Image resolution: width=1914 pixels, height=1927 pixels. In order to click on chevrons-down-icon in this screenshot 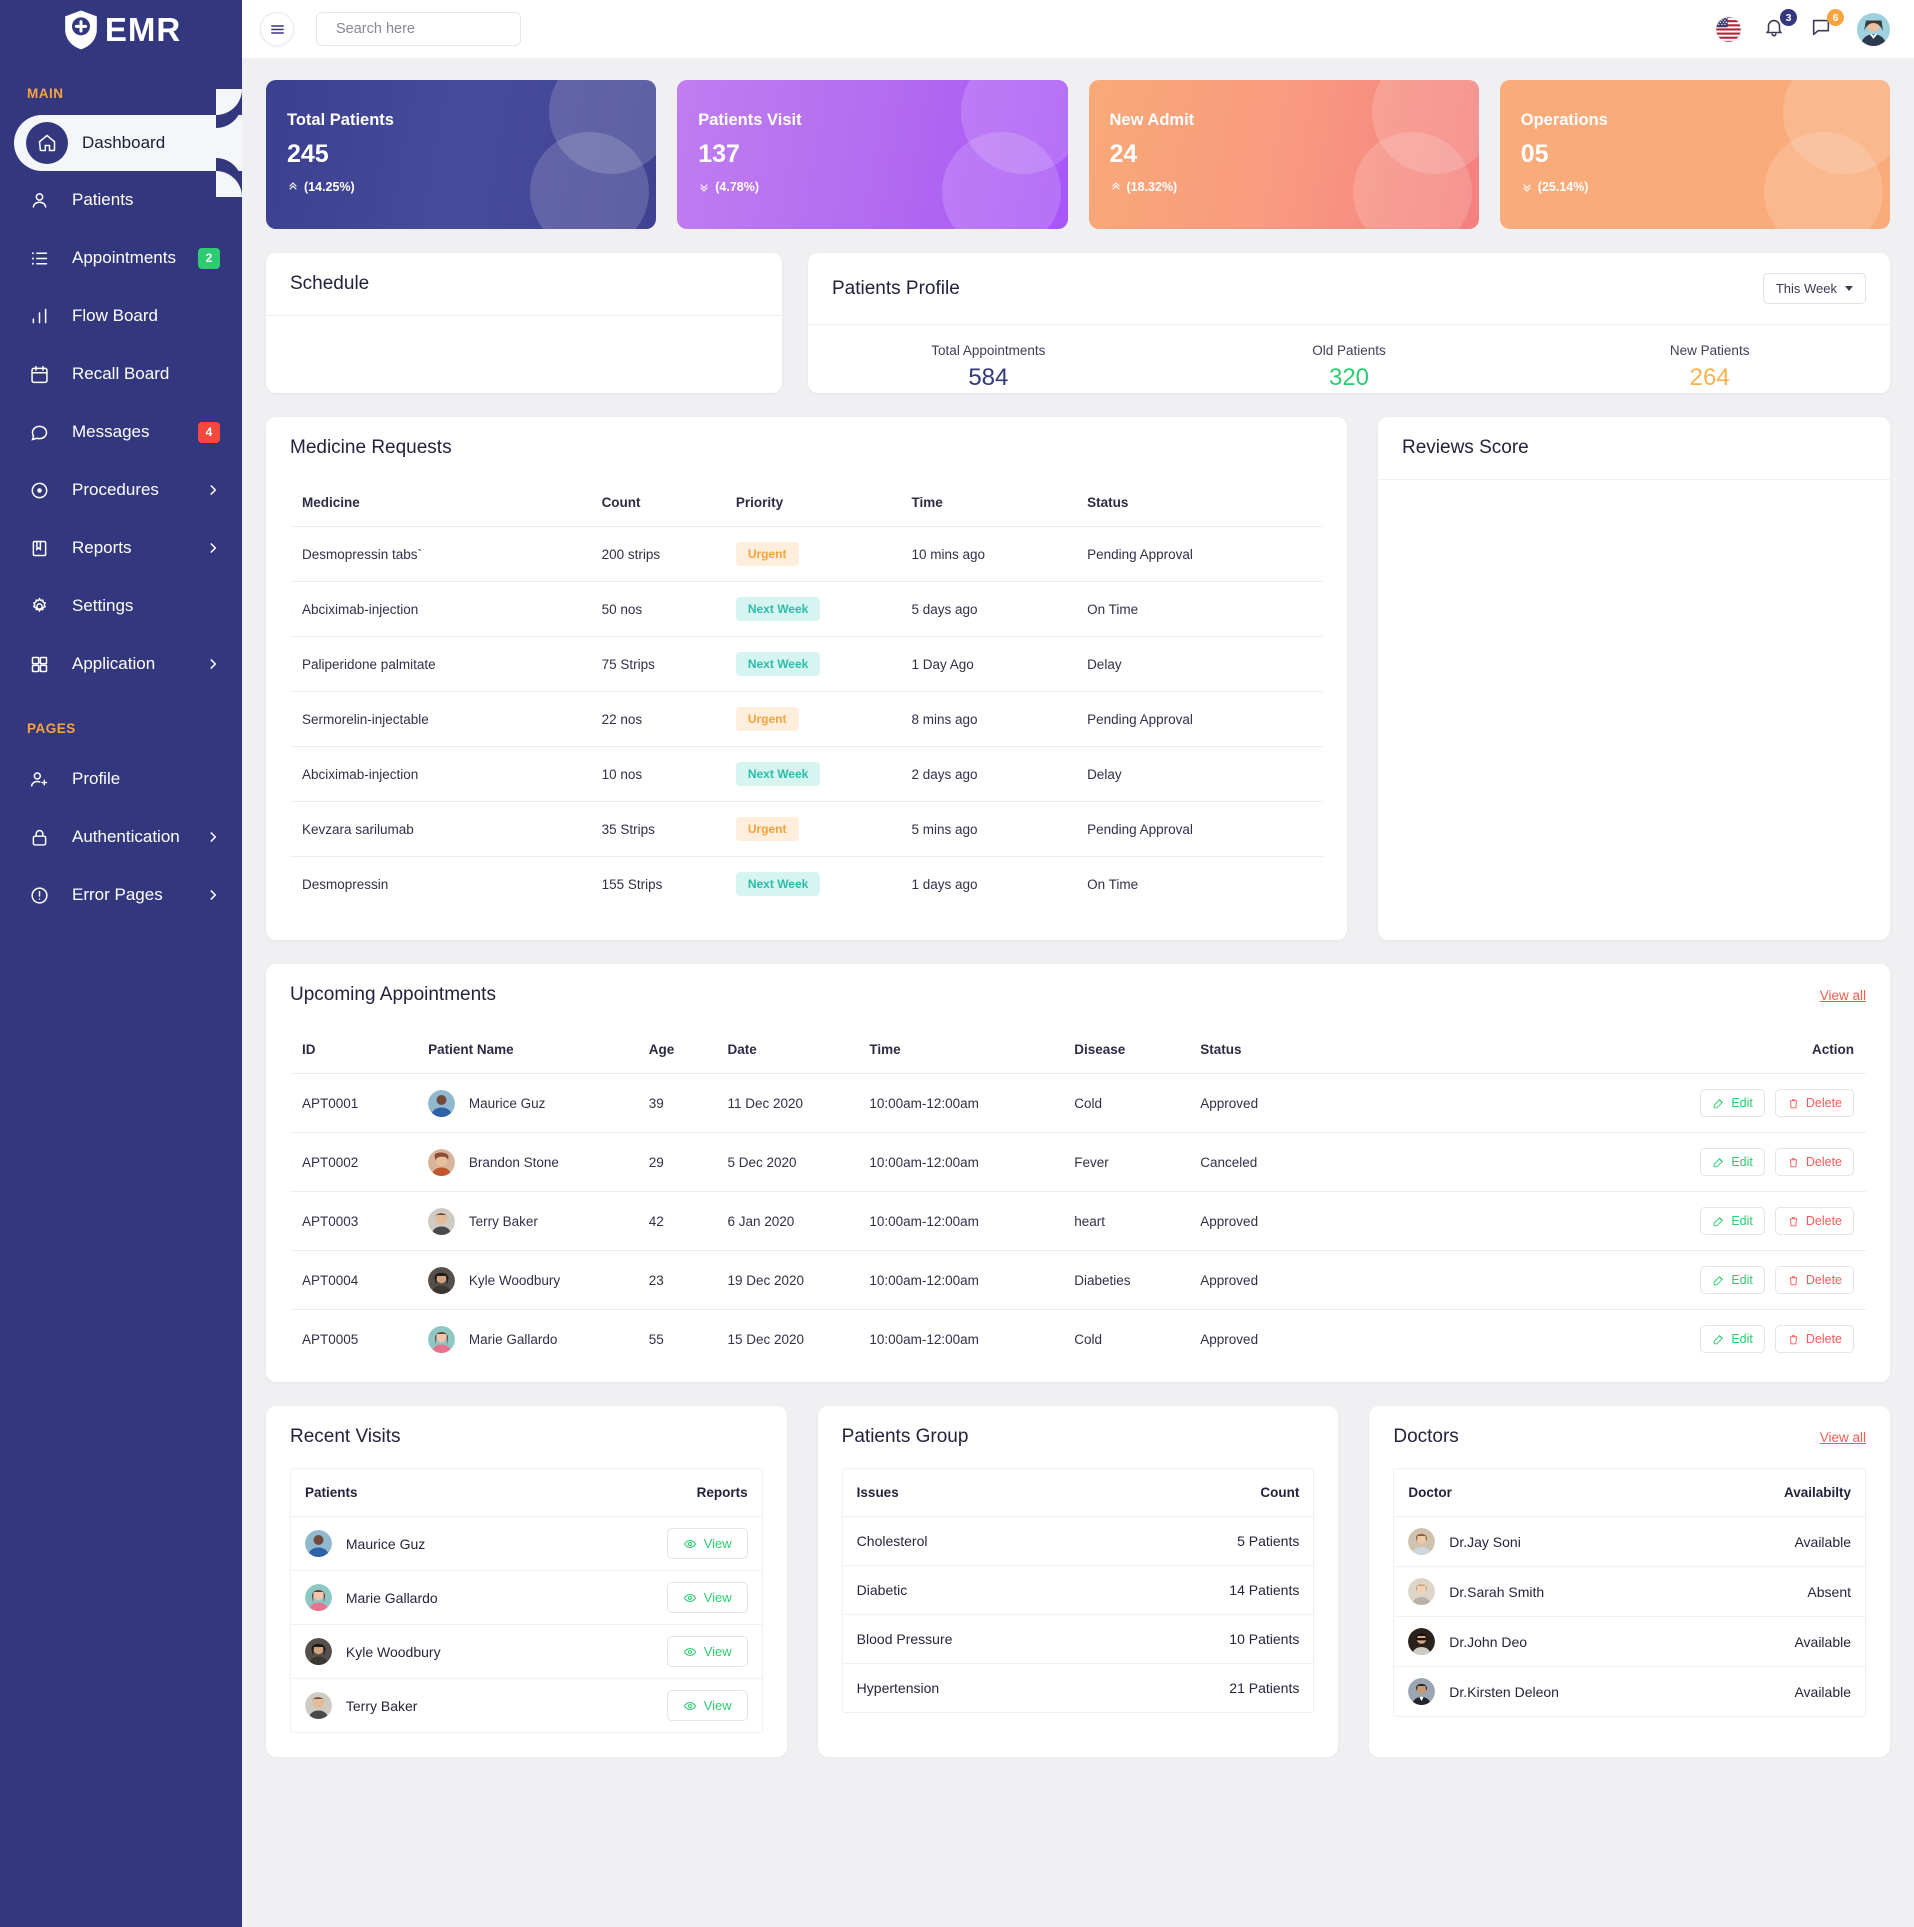, I will do `click(1527, 188)`.